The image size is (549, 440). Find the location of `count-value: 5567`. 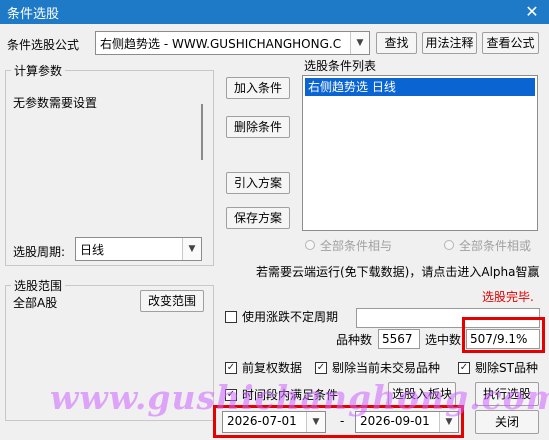

count-value: 5567 is located at coordinates (399, 339).